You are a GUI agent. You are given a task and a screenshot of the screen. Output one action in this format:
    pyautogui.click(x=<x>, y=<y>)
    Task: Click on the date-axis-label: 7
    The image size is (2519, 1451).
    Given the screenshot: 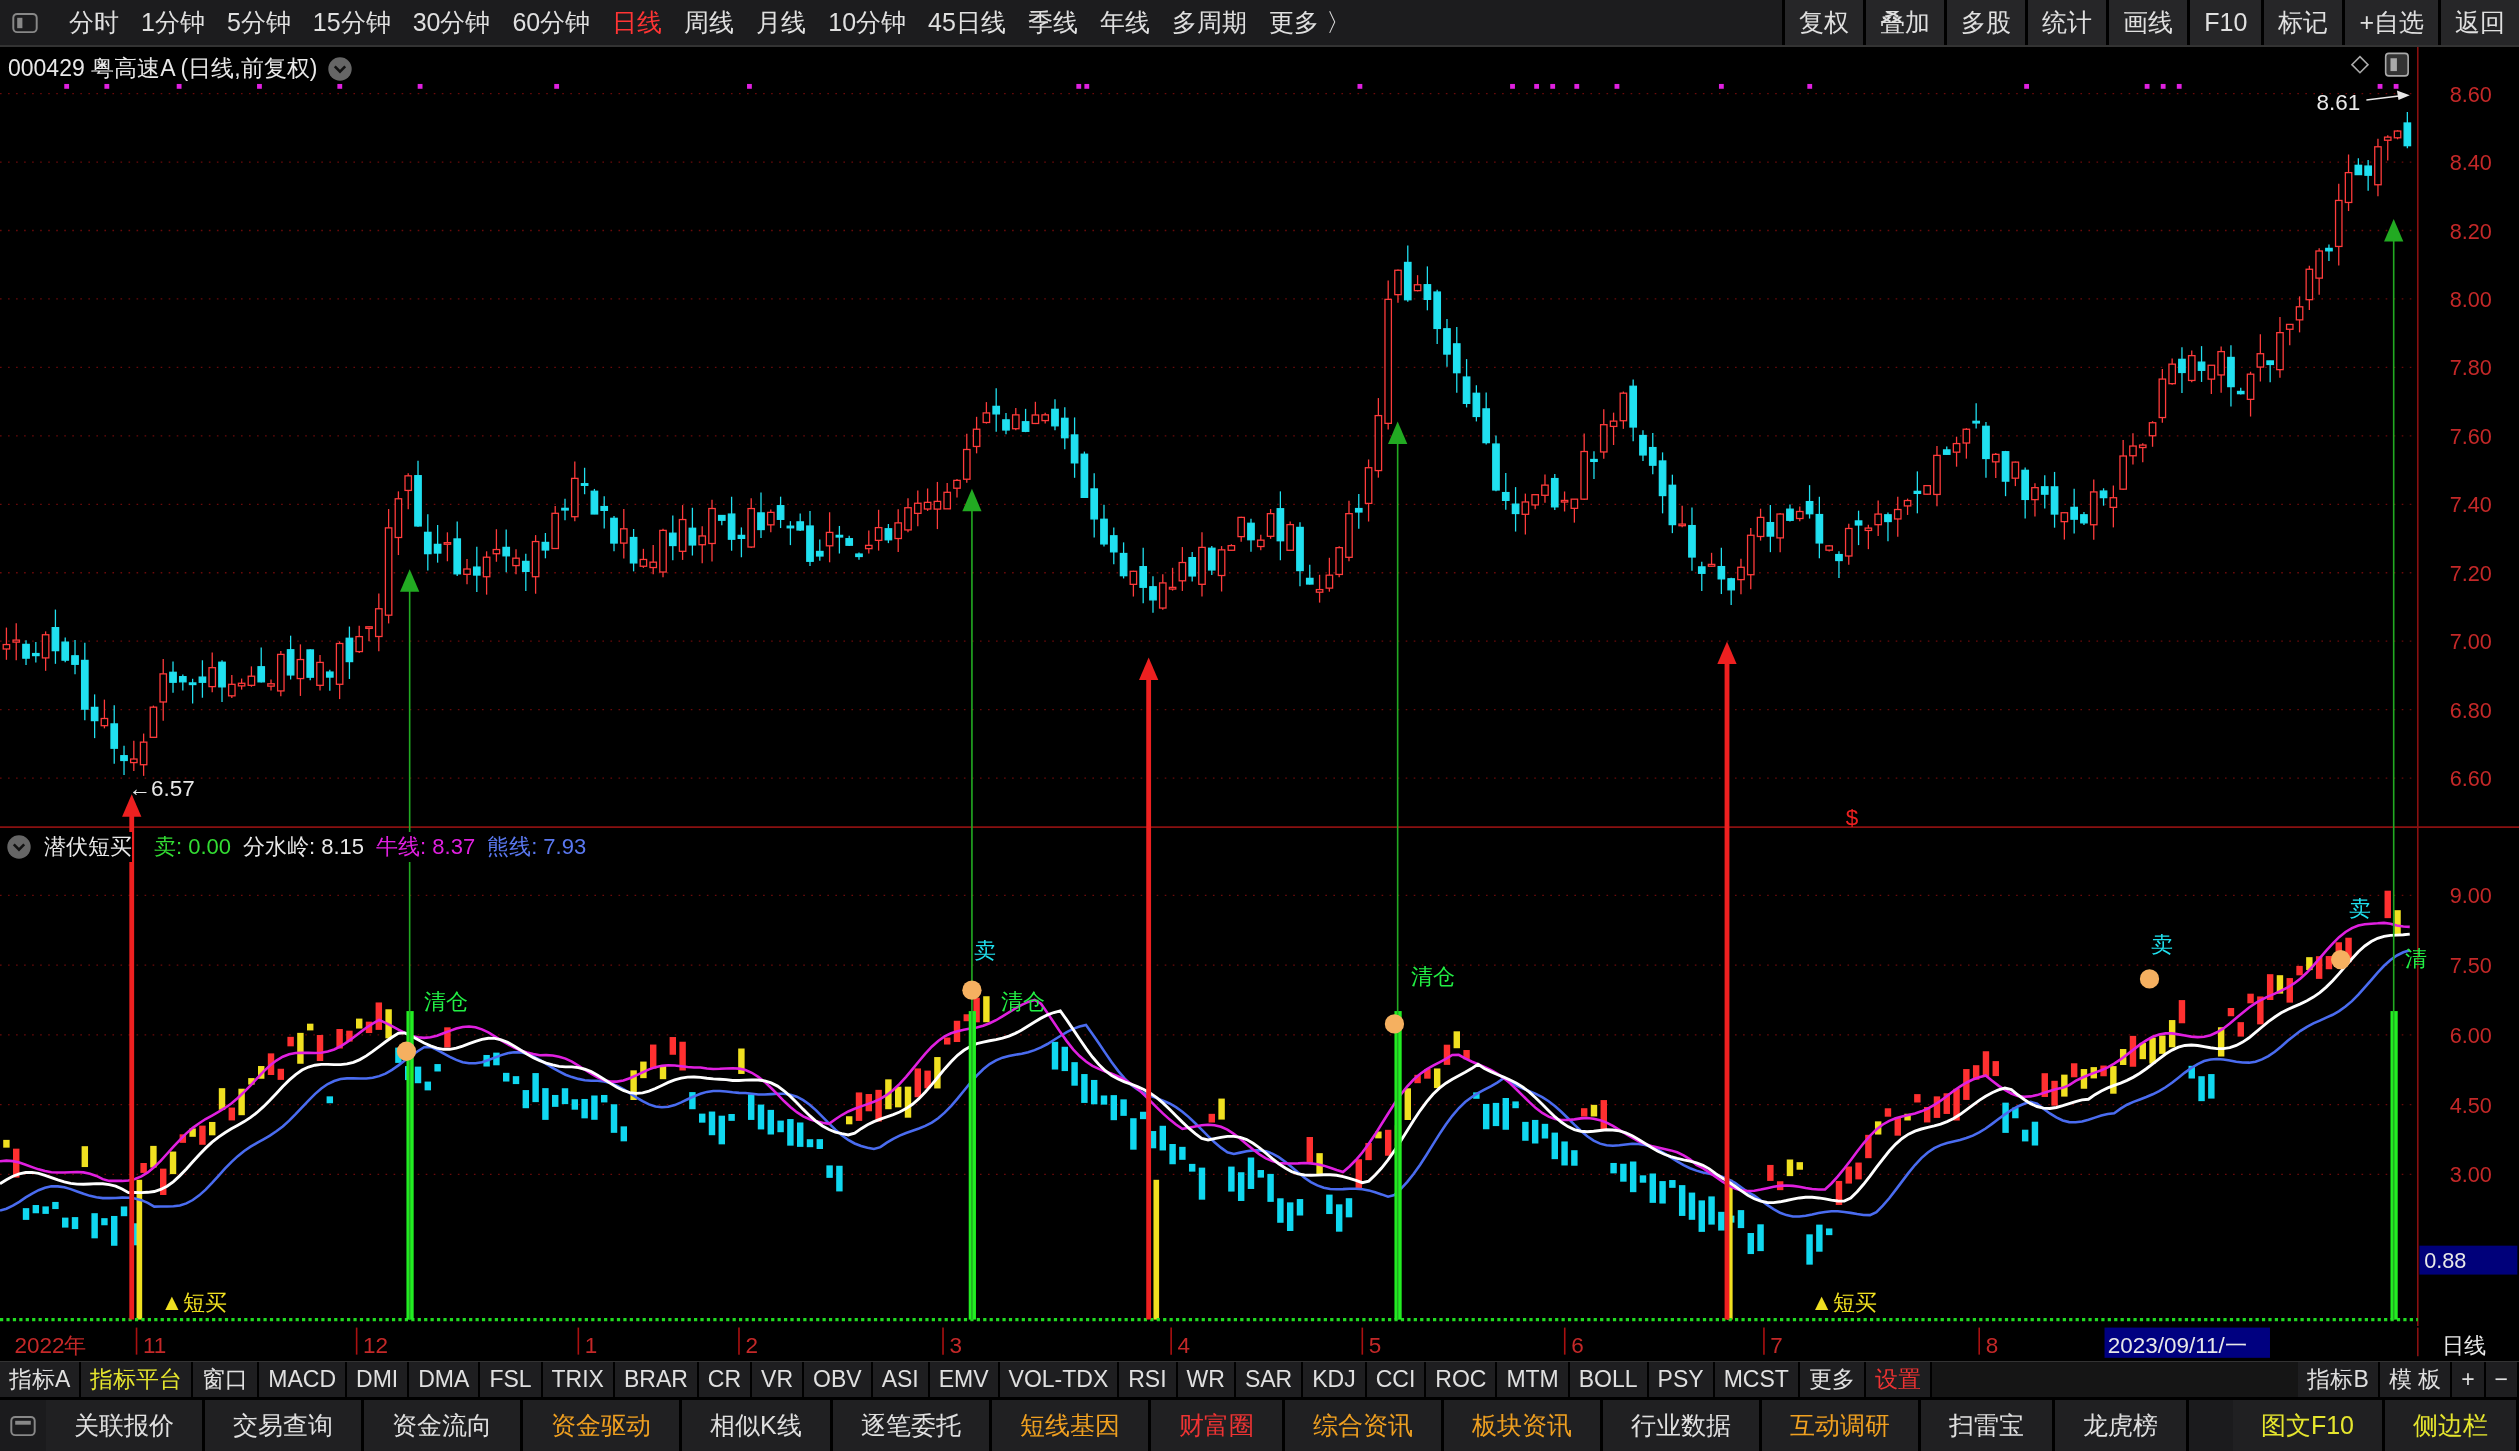 What is the action you would take?
    pyautogui.click(x=1773, y=1342)
    